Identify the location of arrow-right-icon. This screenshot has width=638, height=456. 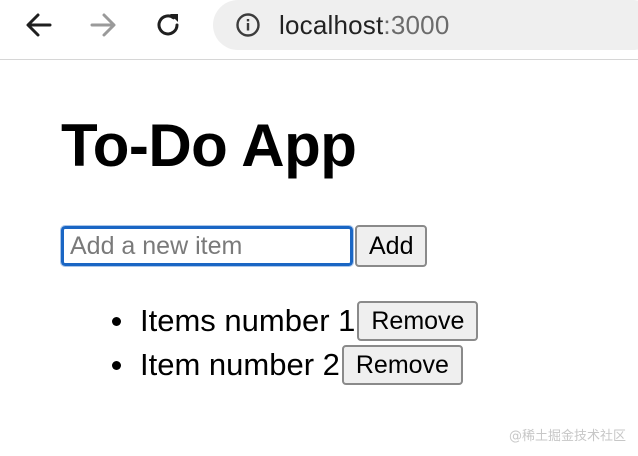
(103, 25).